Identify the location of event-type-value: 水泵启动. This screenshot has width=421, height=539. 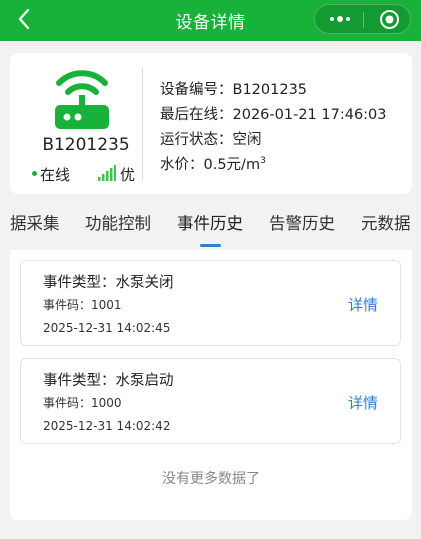
(144, 381).